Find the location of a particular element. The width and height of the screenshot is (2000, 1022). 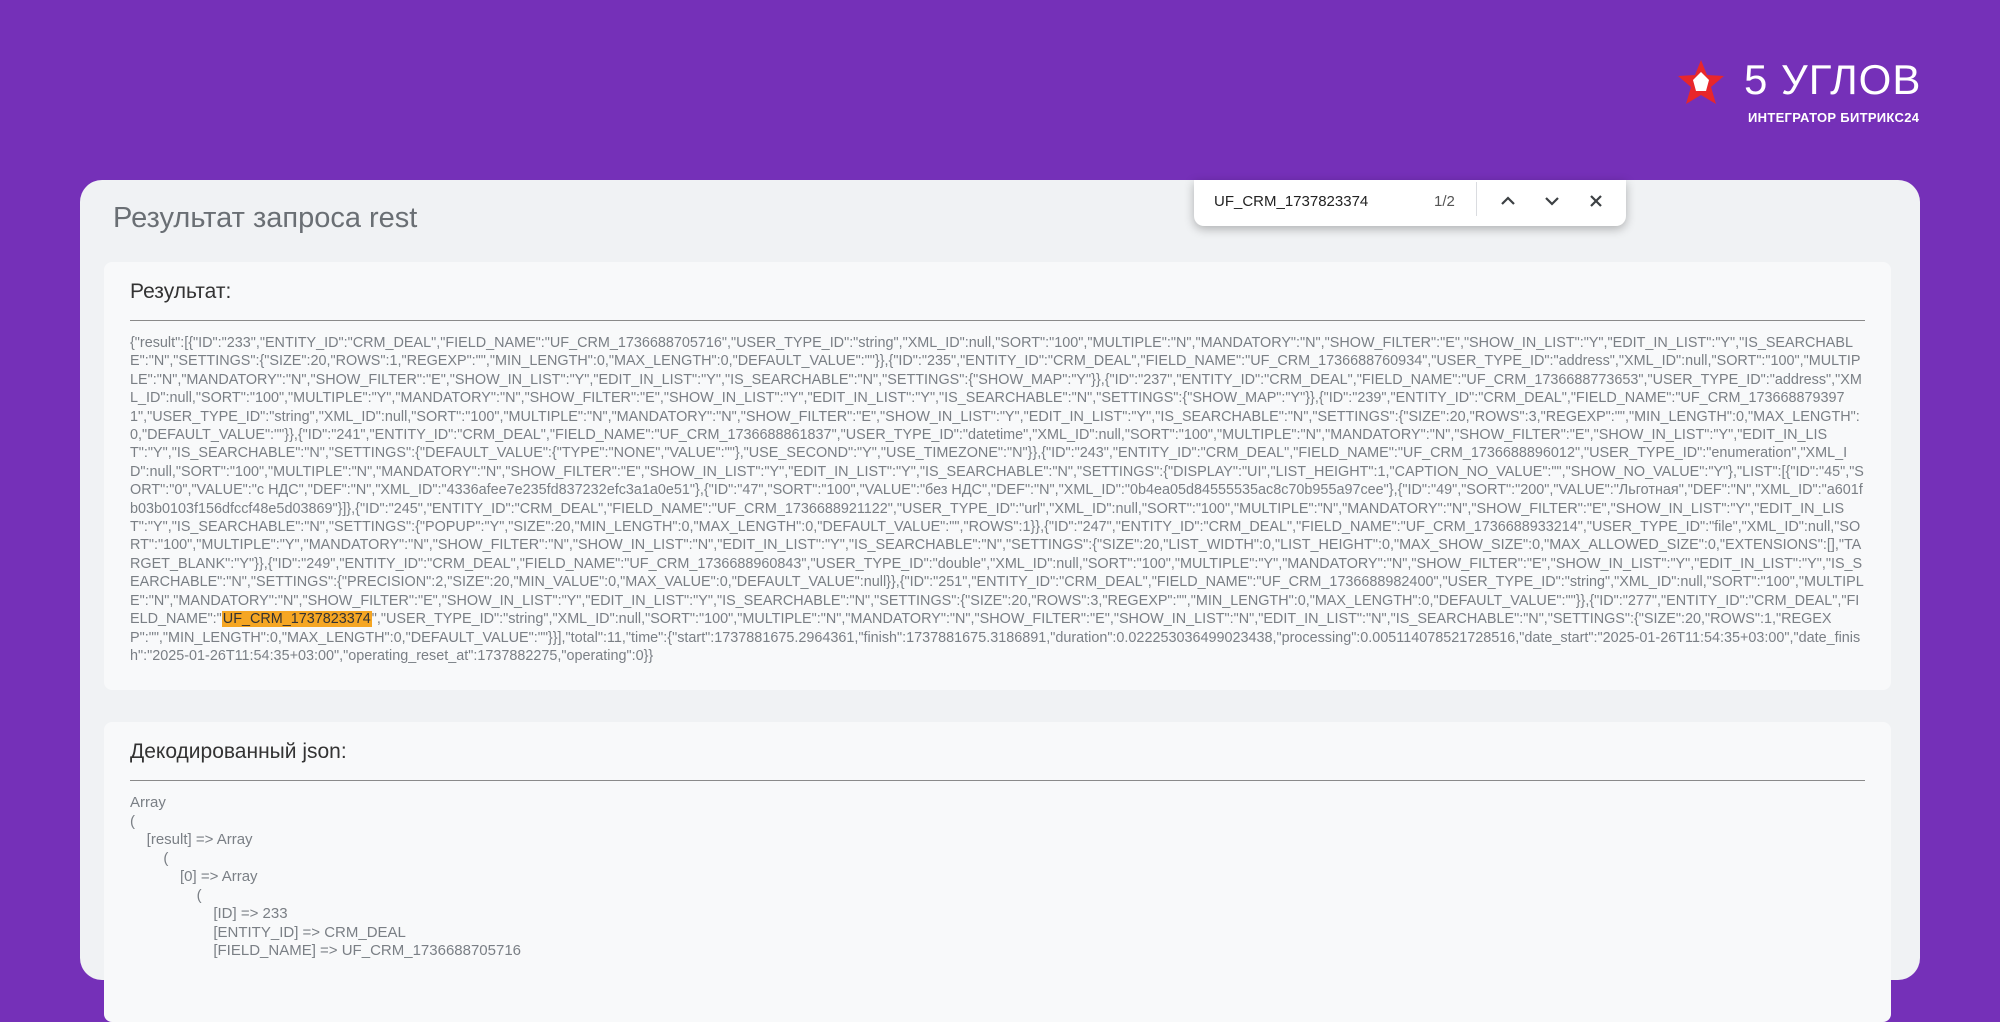

brand-logo: 5 УГЛОВ ИНТЕГРАТОР БИТРИКС24 is located at coordinates (1799, 92).